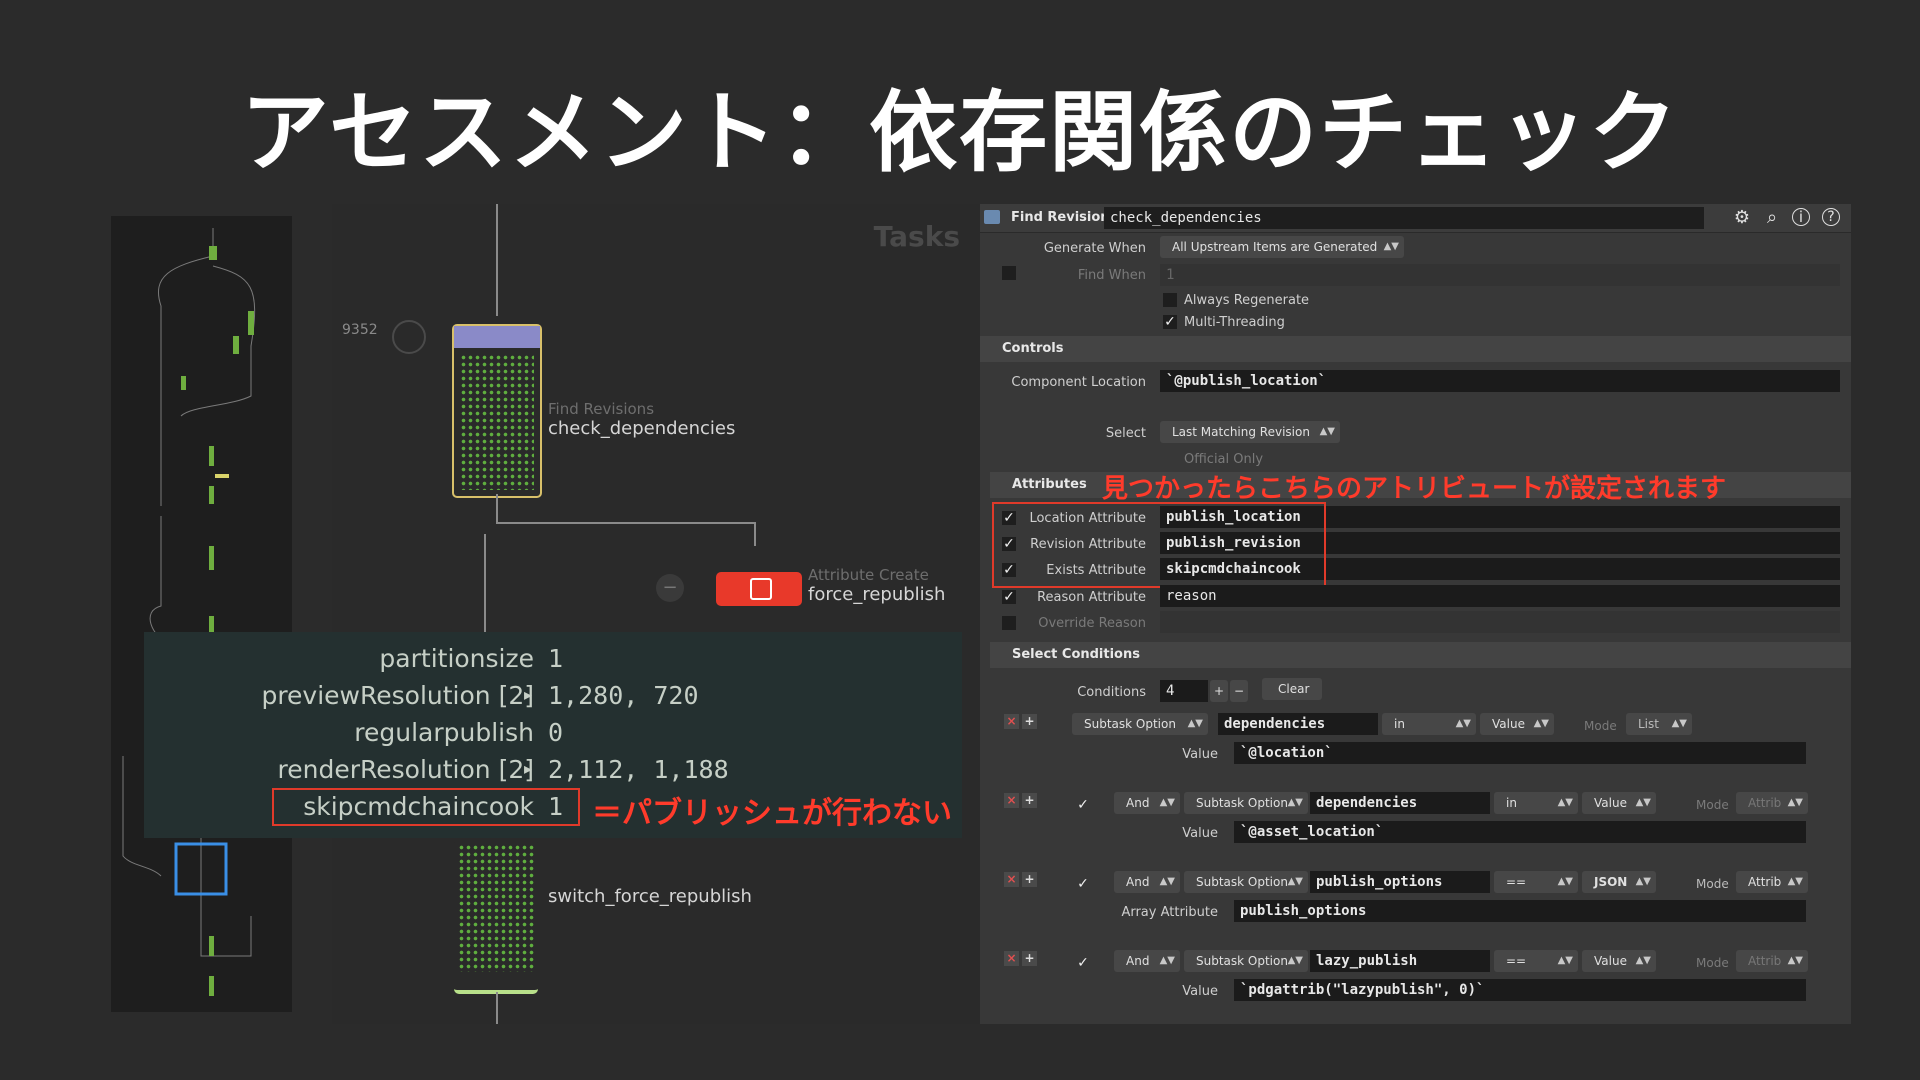  What do you see at coordinates (405, 769) in the screenshot?
I see `attr-key: renderResolution [2]` at bounding box center [405, 769].